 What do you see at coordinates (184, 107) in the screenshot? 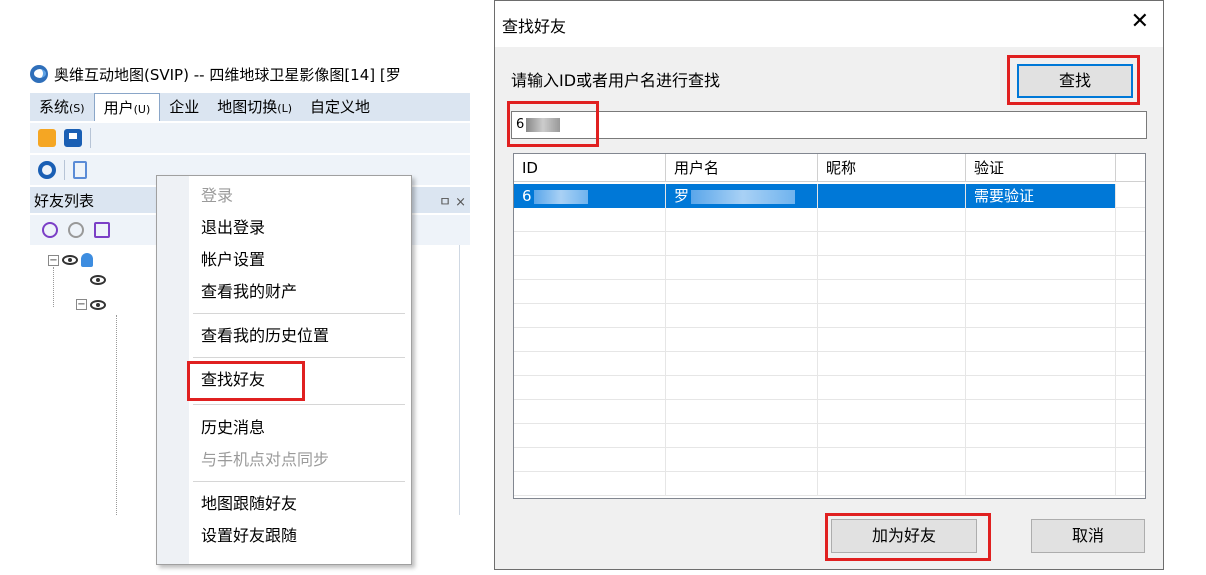
I see `menu-enterprise: 企业` at bounding box center [184, 107].